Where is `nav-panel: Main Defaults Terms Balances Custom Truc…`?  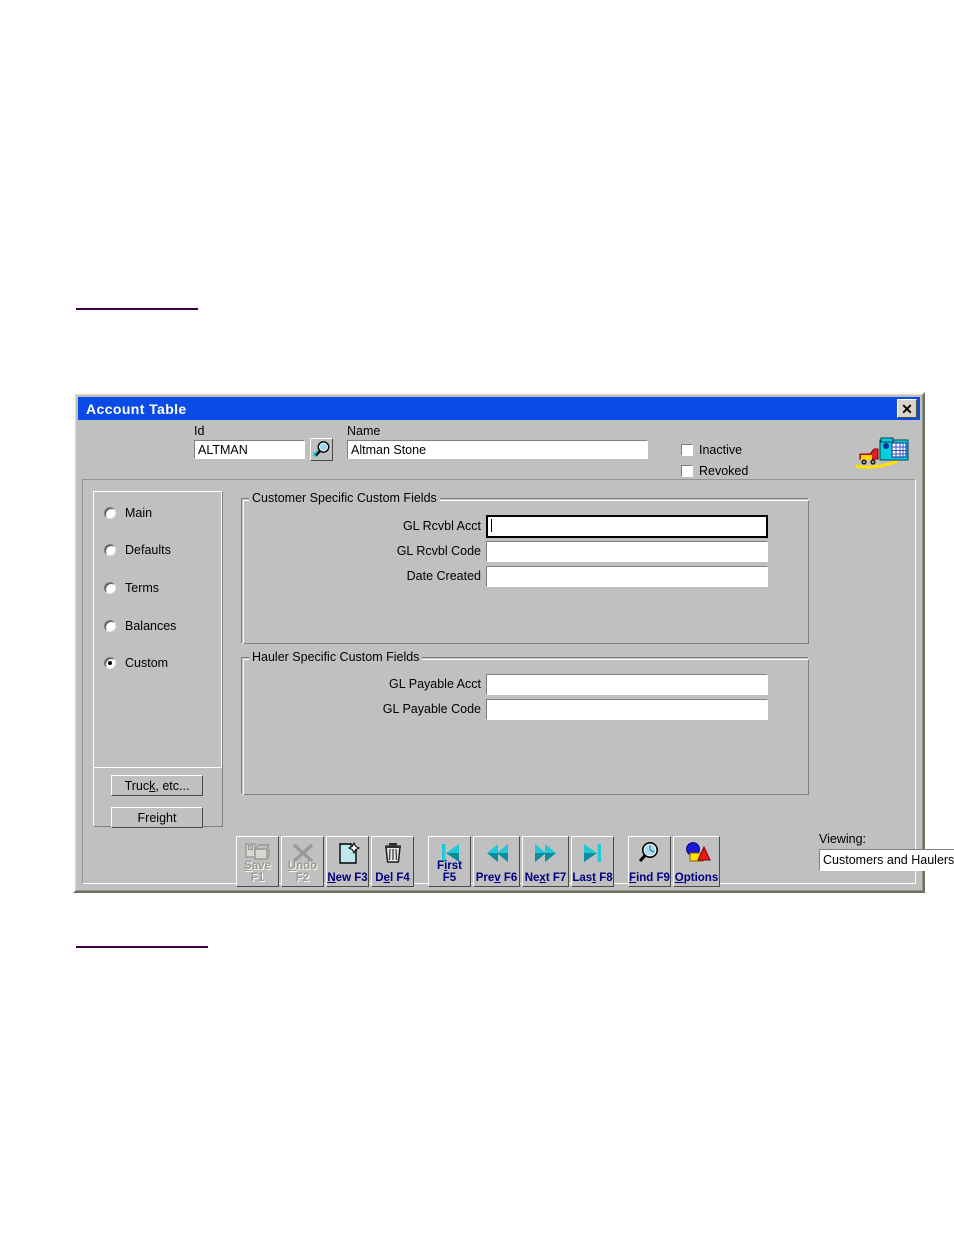 nav-panel: Main Defaults Terms Balances Custom Truc… is located at coordinates (158, 659).